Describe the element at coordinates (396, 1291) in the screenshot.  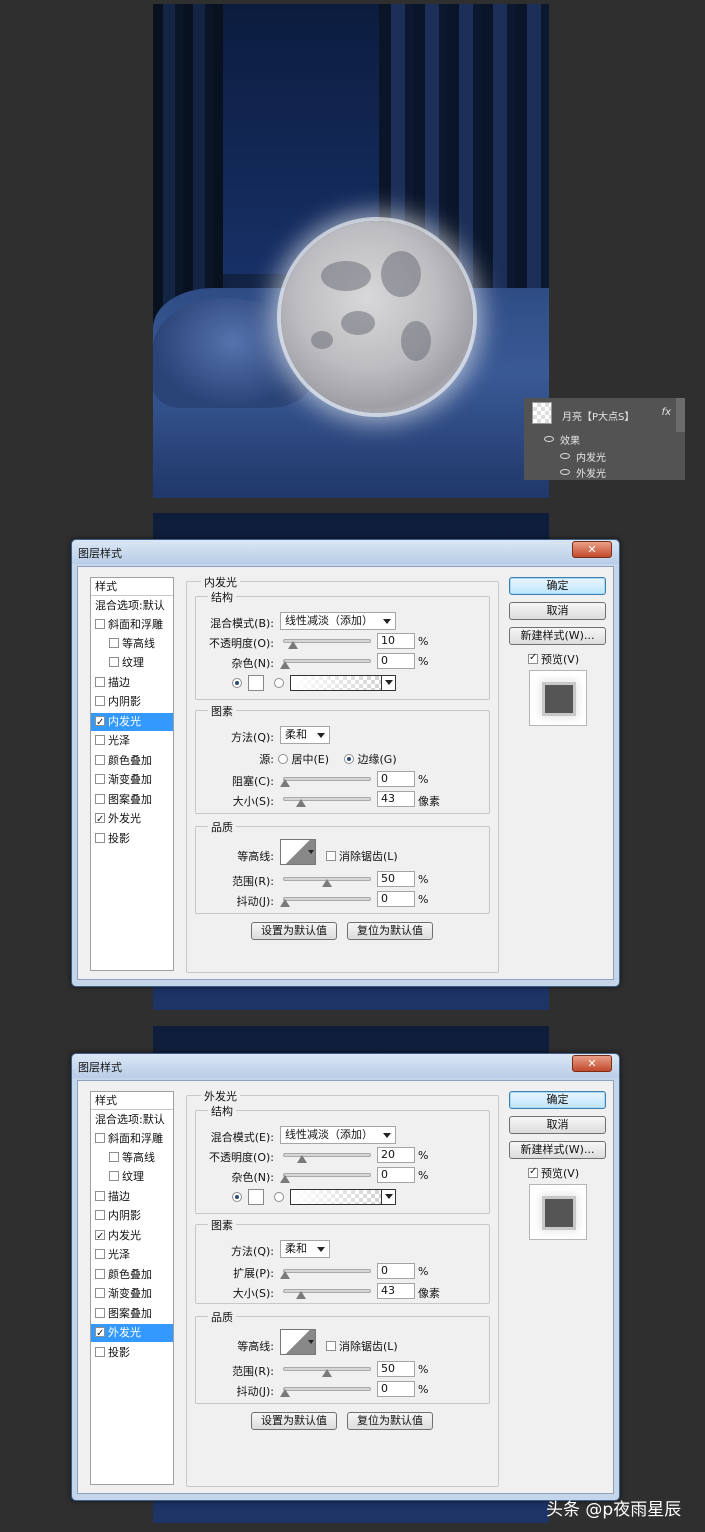
I see `size-input: 43` at that location.